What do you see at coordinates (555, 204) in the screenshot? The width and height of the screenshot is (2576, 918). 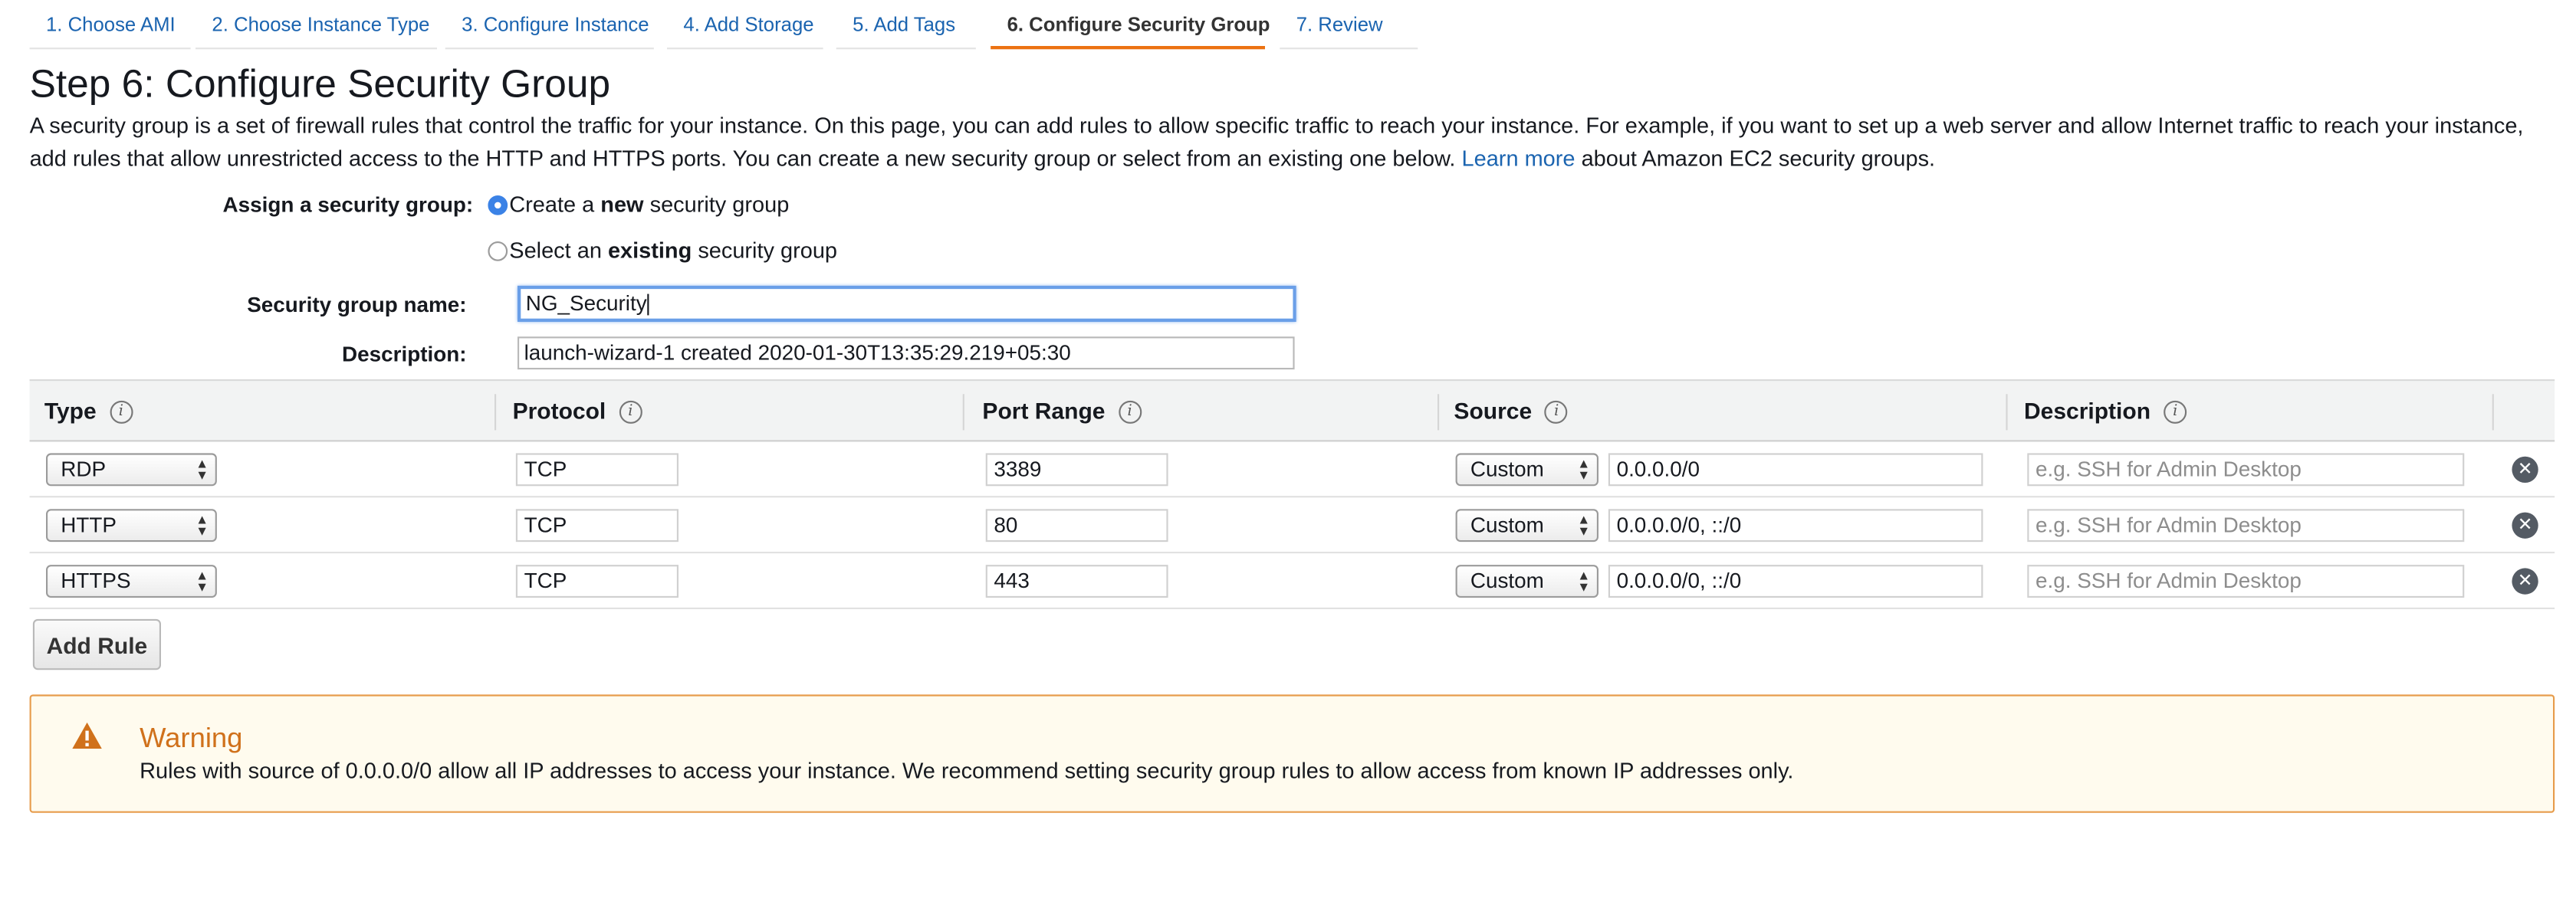 I see `option-create-new-prefix: Create a` at bounding box center [555, 204].